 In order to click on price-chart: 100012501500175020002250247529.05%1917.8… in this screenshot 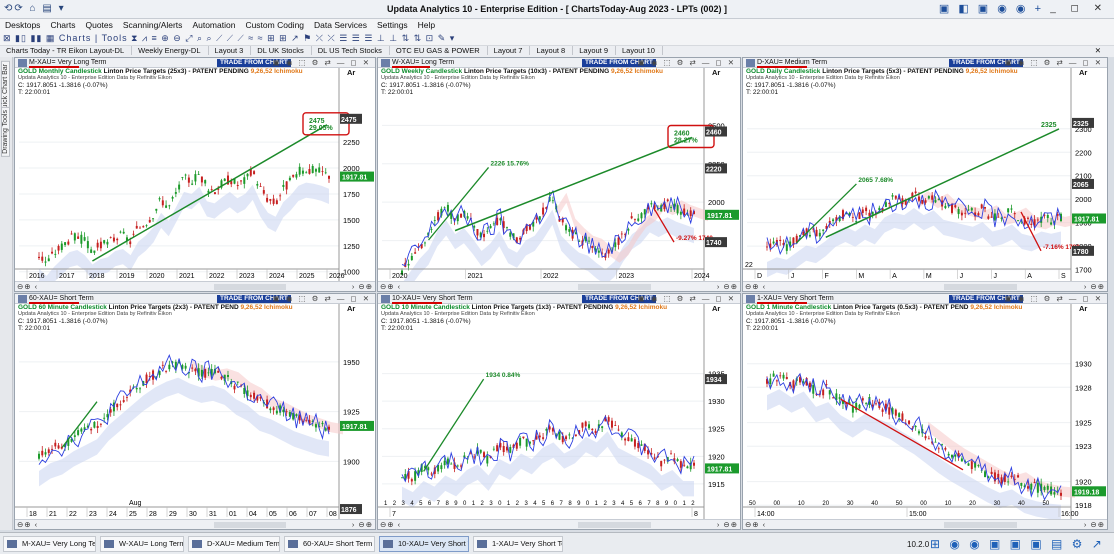, I will do `click(195, 175)`.